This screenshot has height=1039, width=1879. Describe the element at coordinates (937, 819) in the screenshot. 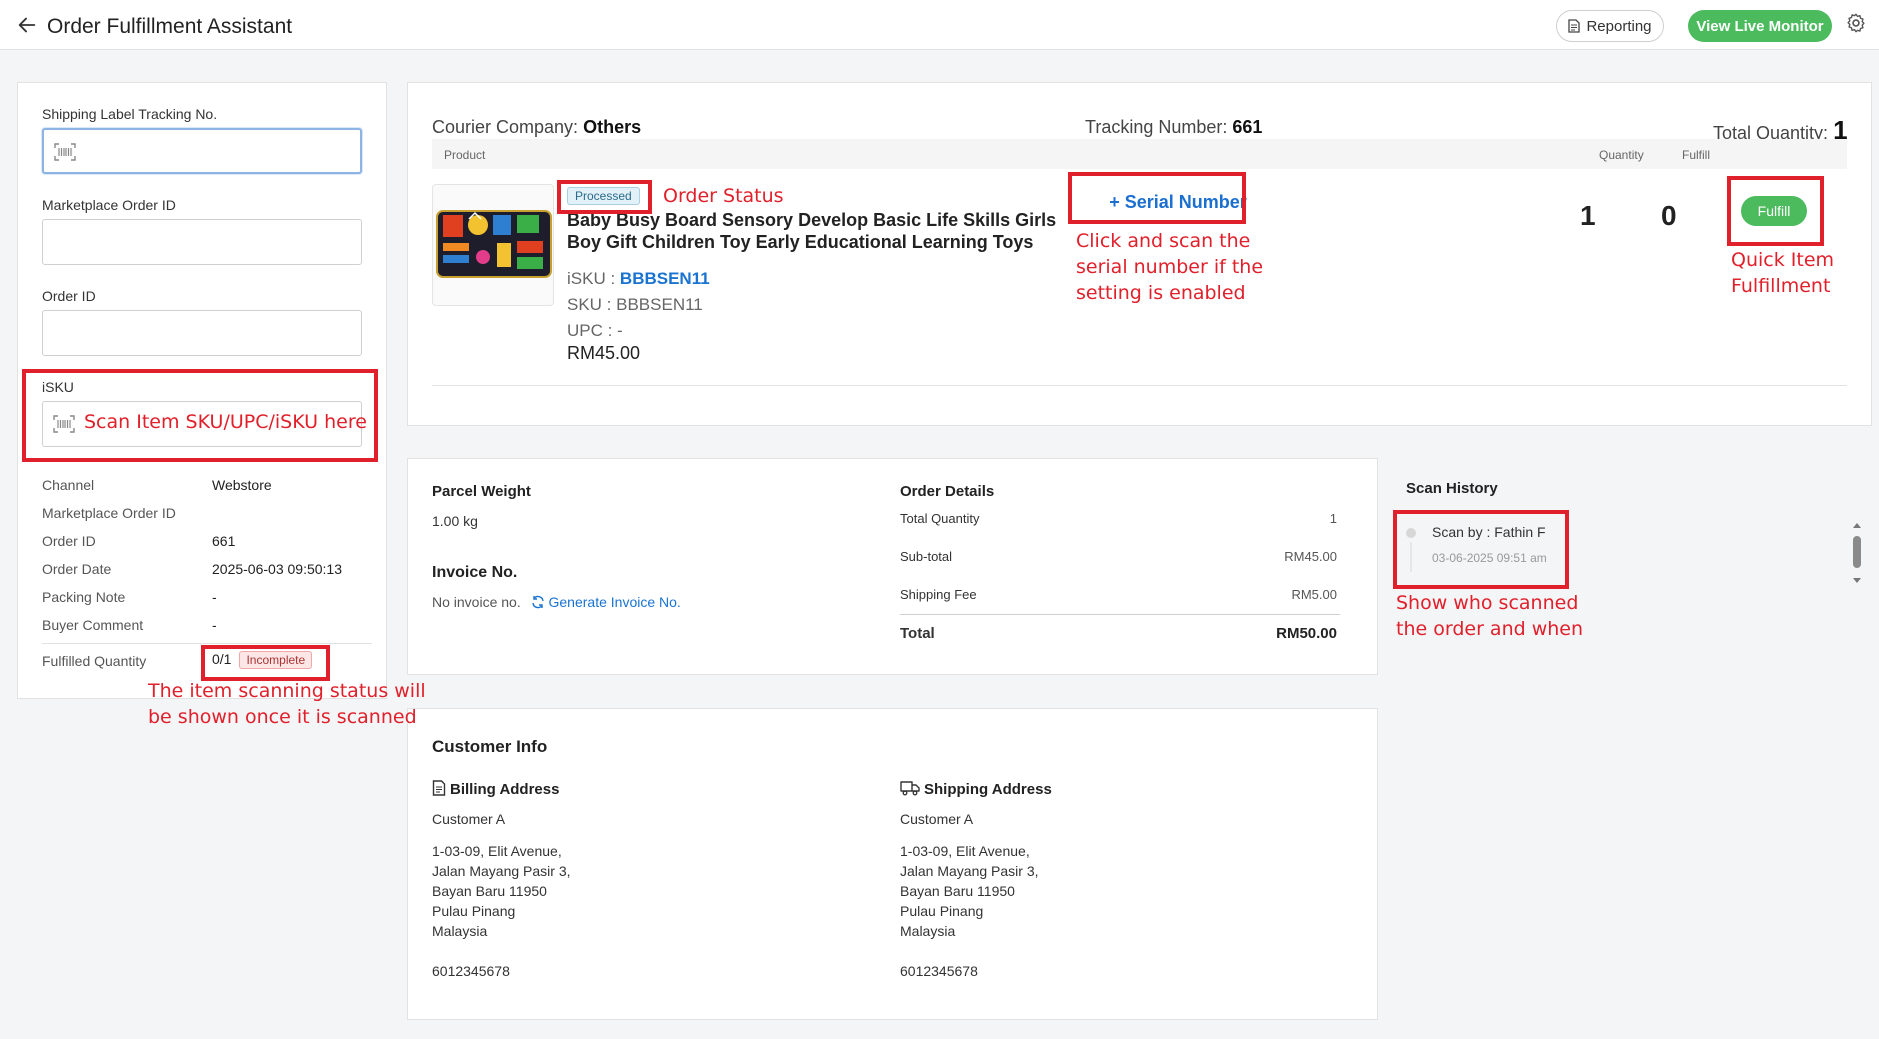

I see `shipping-name: Customer A` at that location.